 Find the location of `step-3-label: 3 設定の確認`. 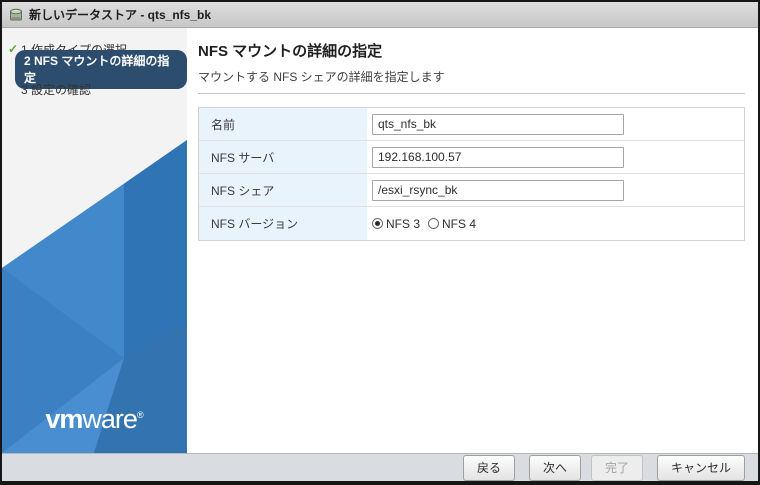

step-3-label: 3 設定の確認 is located at coordinates (56, 89).